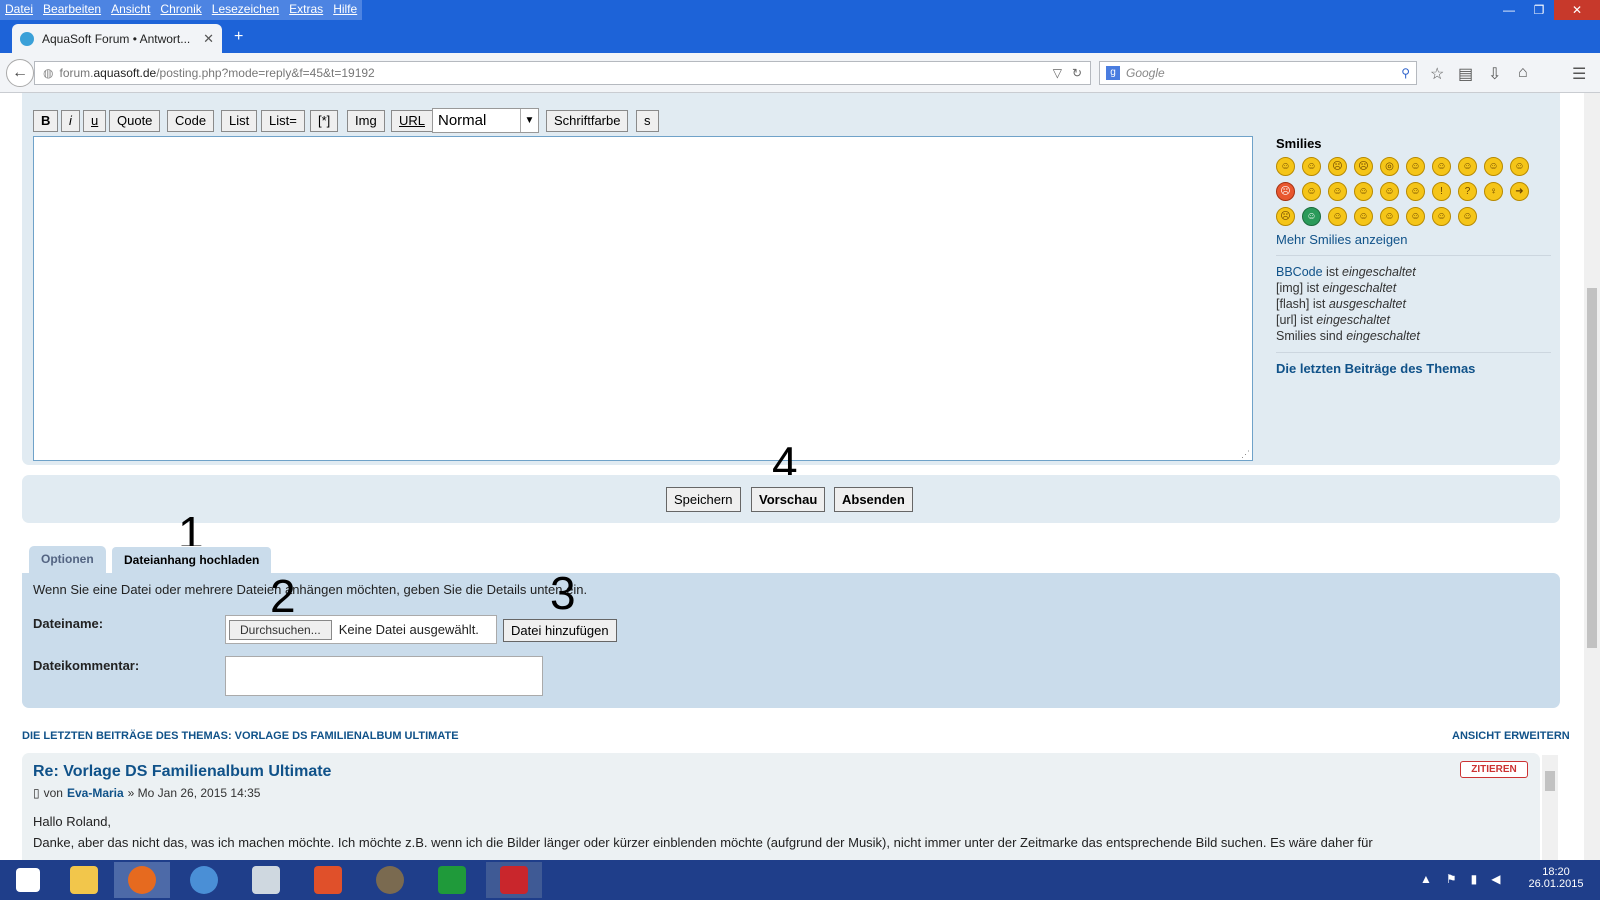  Describe the element at coordinates (1437, 74) in the screenshot. I see `bookmark-star-icon: ☆` at that location.